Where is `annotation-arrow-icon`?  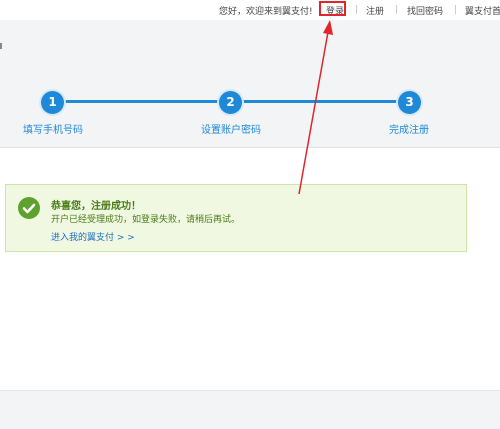 annotation-arrow-icon is located at coordinates (315, 107).